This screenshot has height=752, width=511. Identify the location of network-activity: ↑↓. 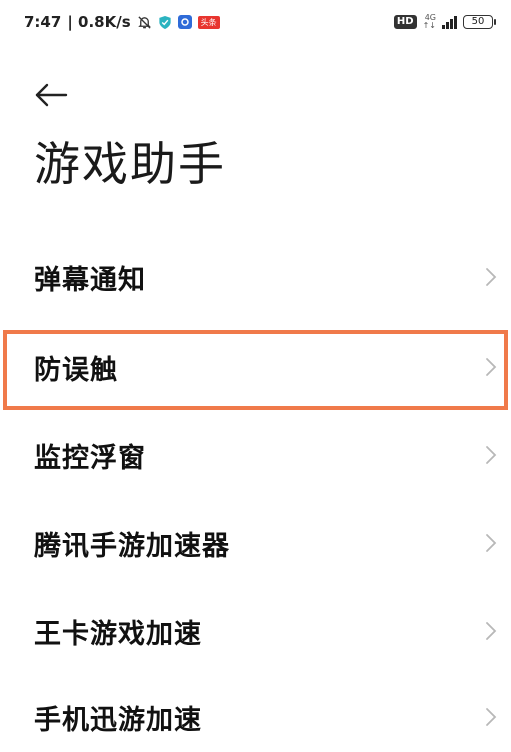
(429, 25).